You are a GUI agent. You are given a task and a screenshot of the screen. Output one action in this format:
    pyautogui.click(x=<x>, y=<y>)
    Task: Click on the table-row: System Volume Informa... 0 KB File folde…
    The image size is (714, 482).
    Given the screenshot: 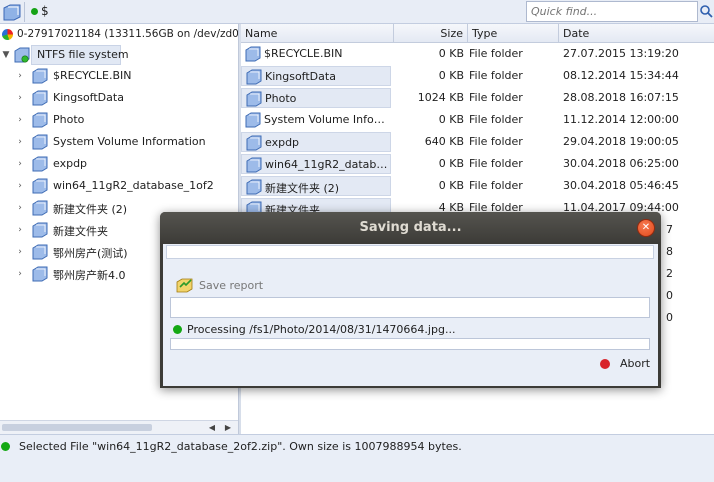 What is the action you would take?
    pyautogui.click(x=477, y=120)
    